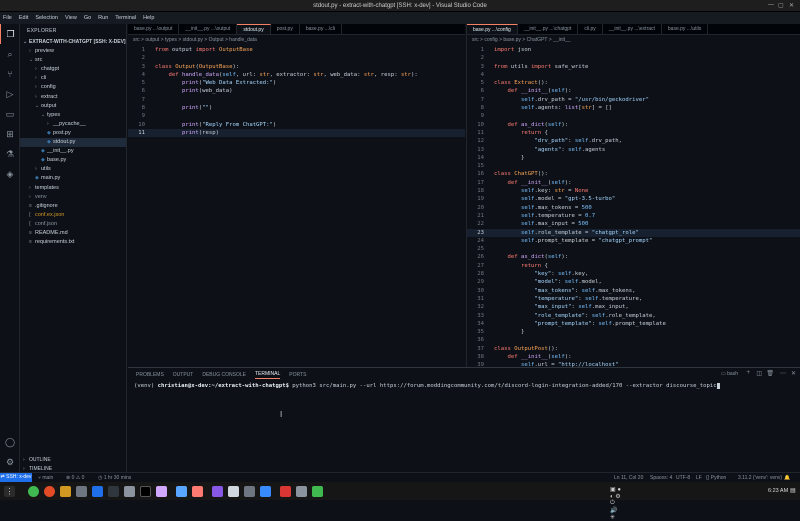 This screenshot has width=800, height=521. What do you see at coordinates (10, 34) in the screenshot?
I see `explorer-icon: ❐` at bounding box center [10, 34].